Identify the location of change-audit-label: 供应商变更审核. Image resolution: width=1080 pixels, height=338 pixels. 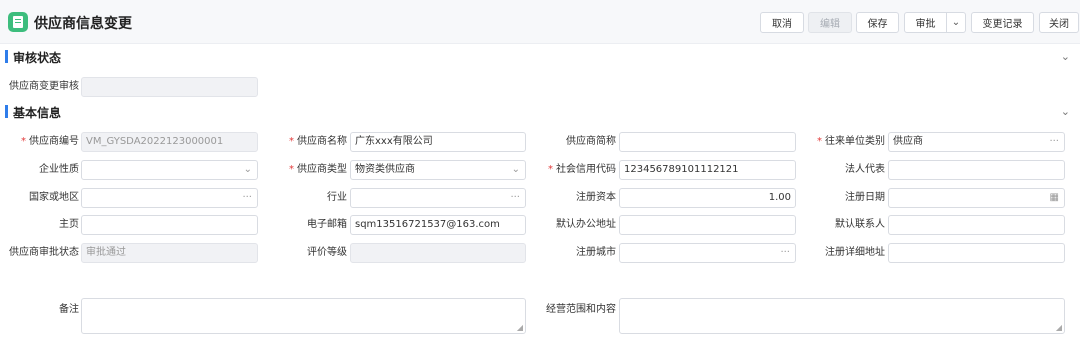
(44, 86).